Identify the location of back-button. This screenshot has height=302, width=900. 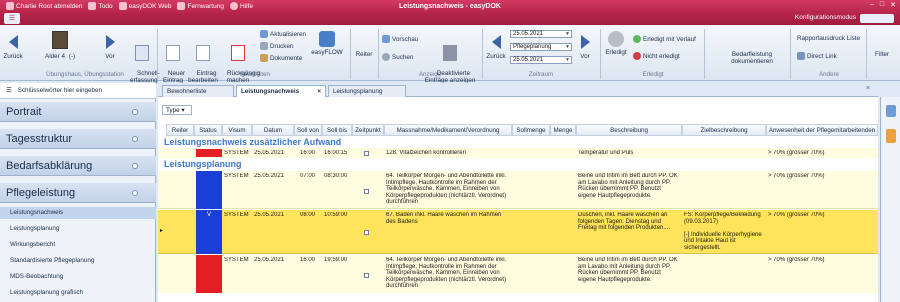
(13, 43).